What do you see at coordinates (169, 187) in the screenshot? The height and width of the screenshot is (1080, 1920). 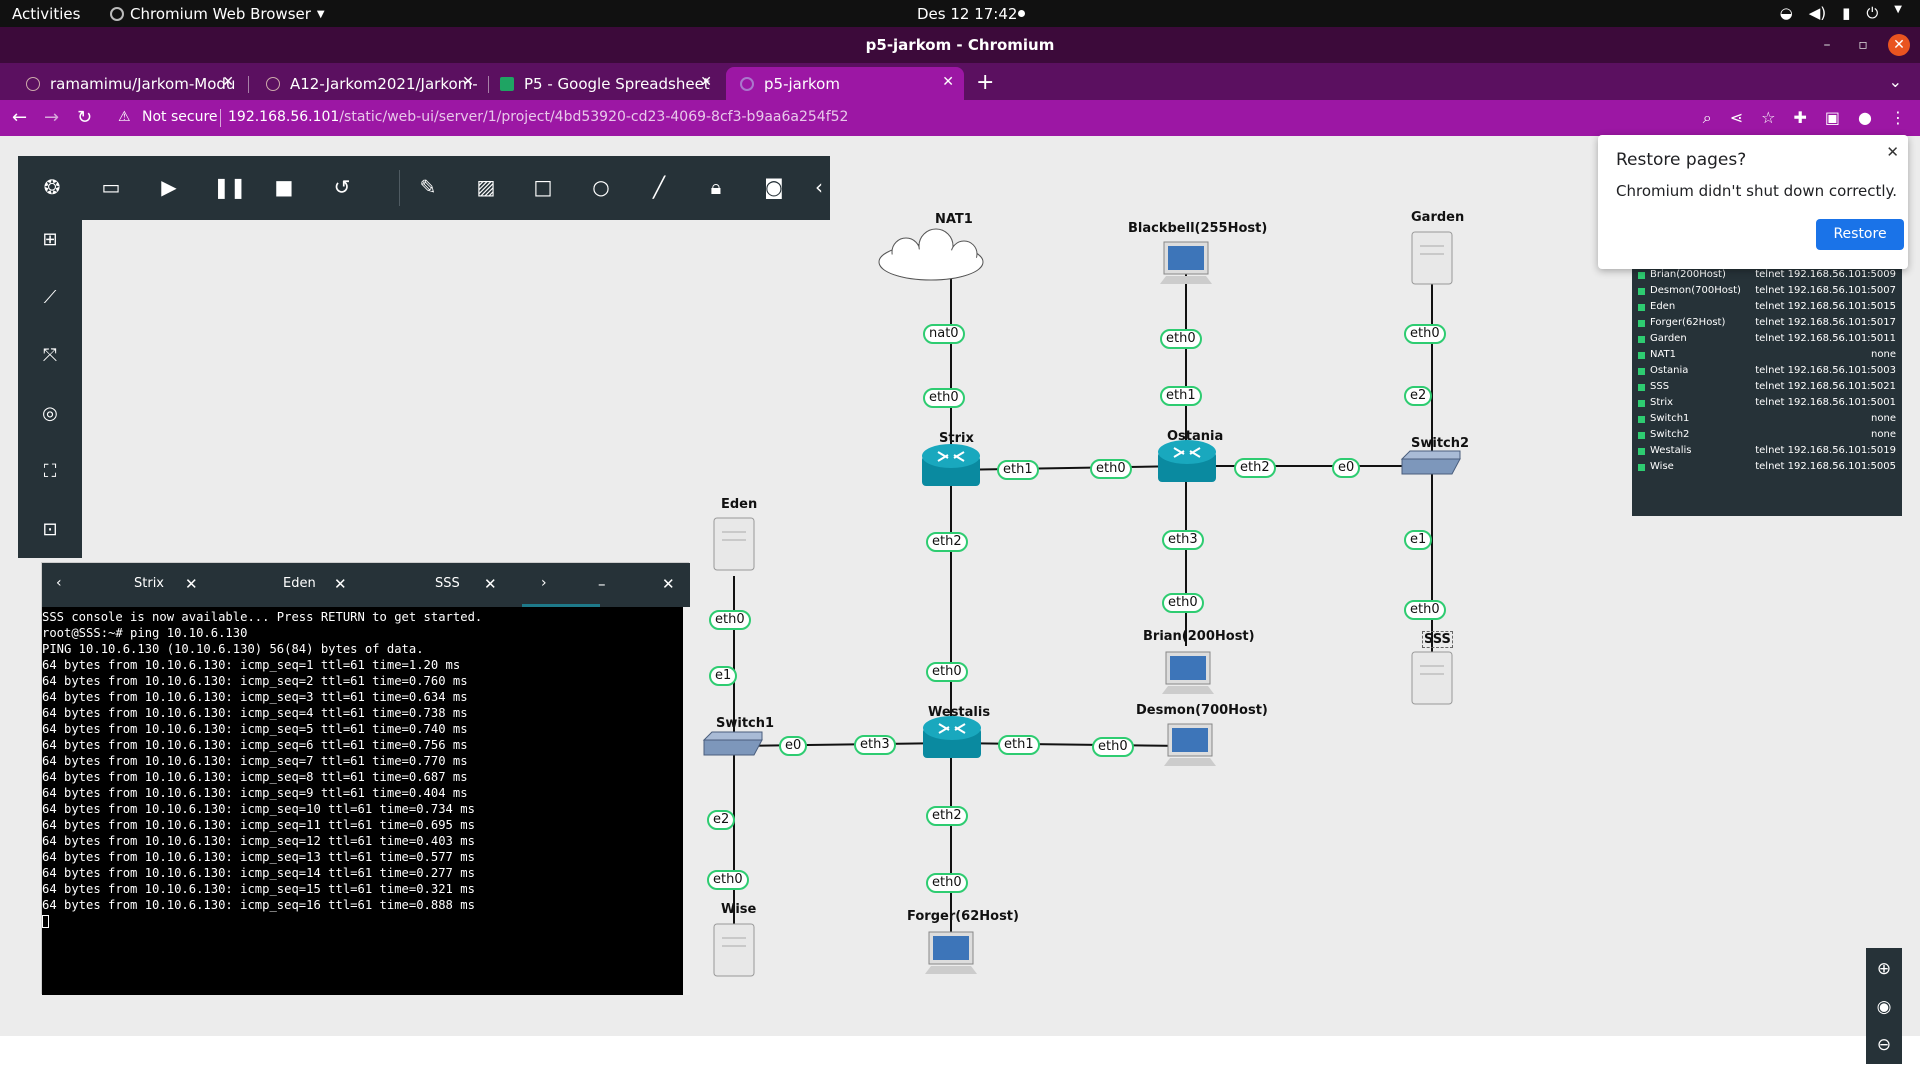 I see `start-play-icon: ▶` at bounding box center [169, 187].